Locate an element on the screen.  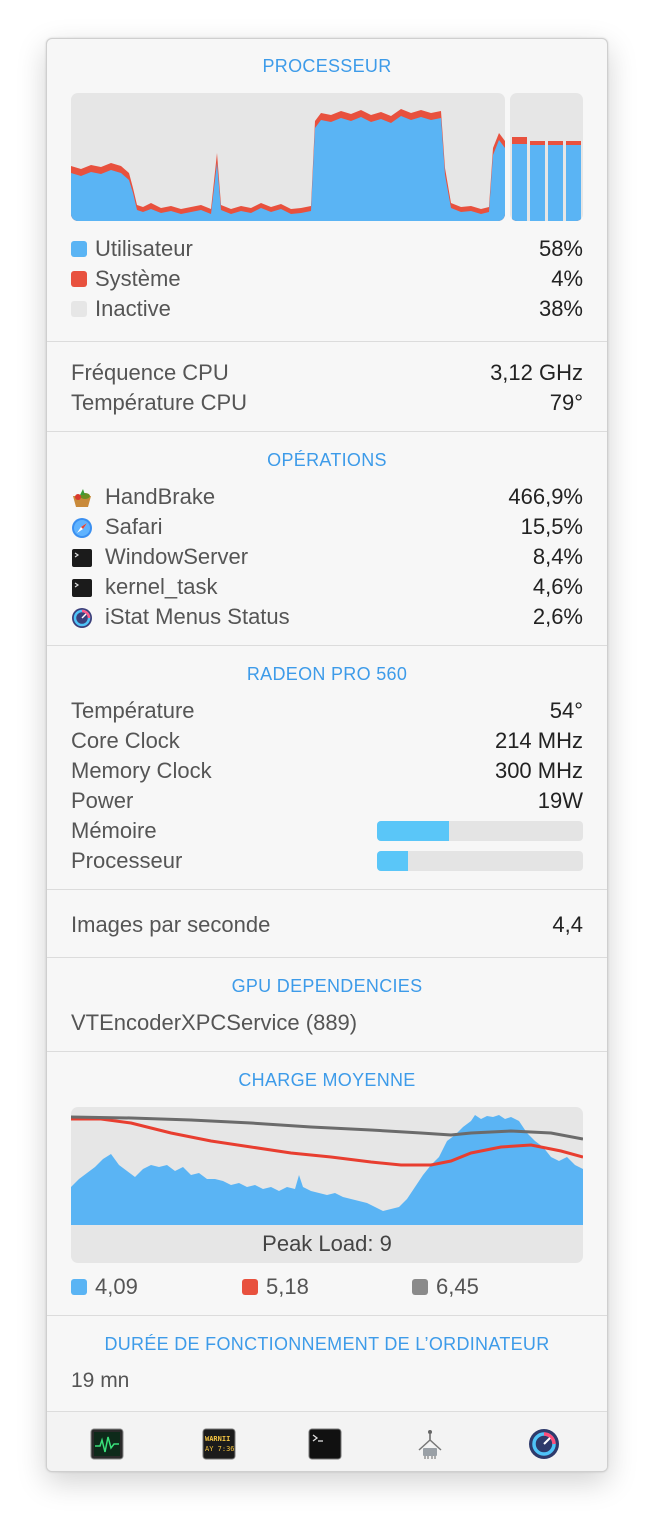
system-swatch is located at coordinates (79, 279).